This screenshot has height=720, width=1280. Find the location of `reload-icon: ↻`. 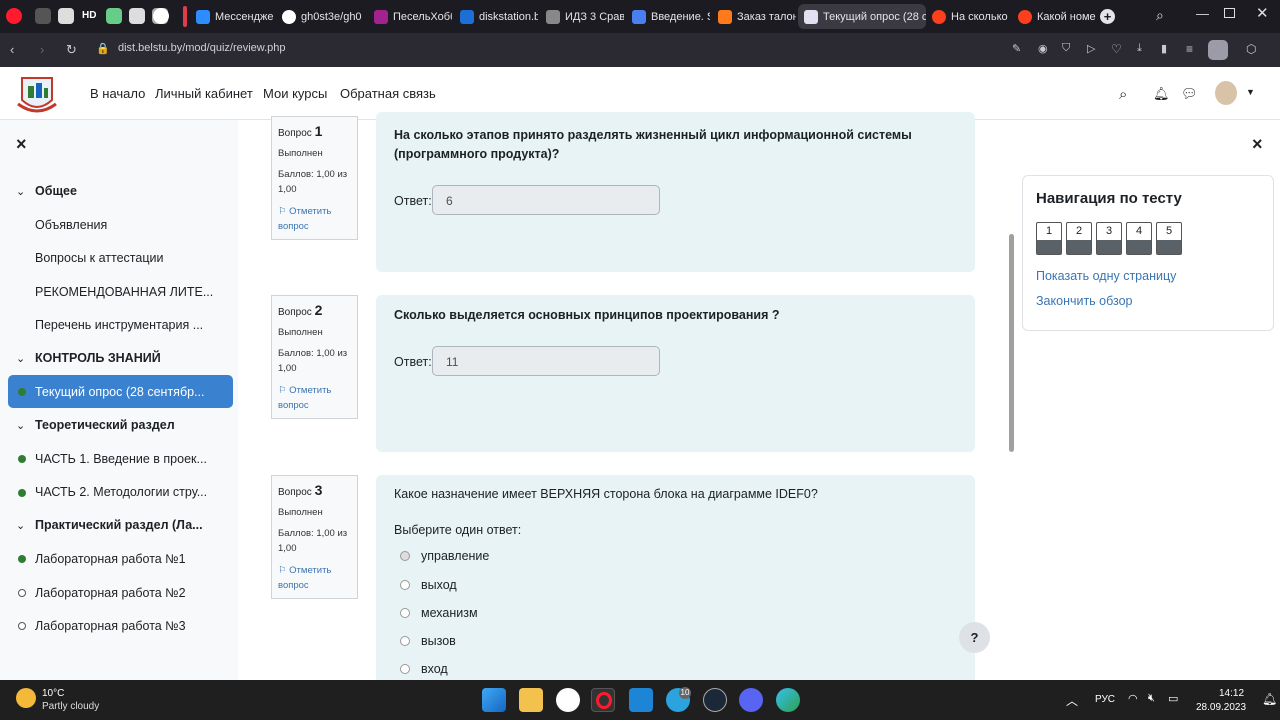

reload-icon: ↻ is located at coordinates (71, 50).